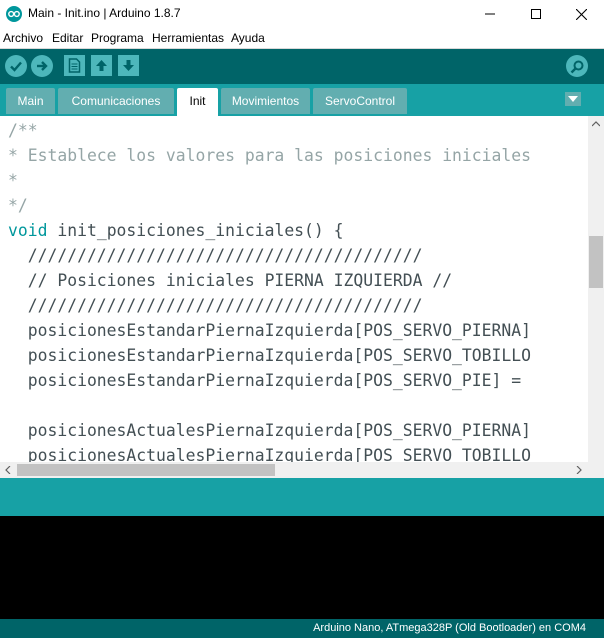  I want to click on arduino-logo-icon, so click(14, 14).